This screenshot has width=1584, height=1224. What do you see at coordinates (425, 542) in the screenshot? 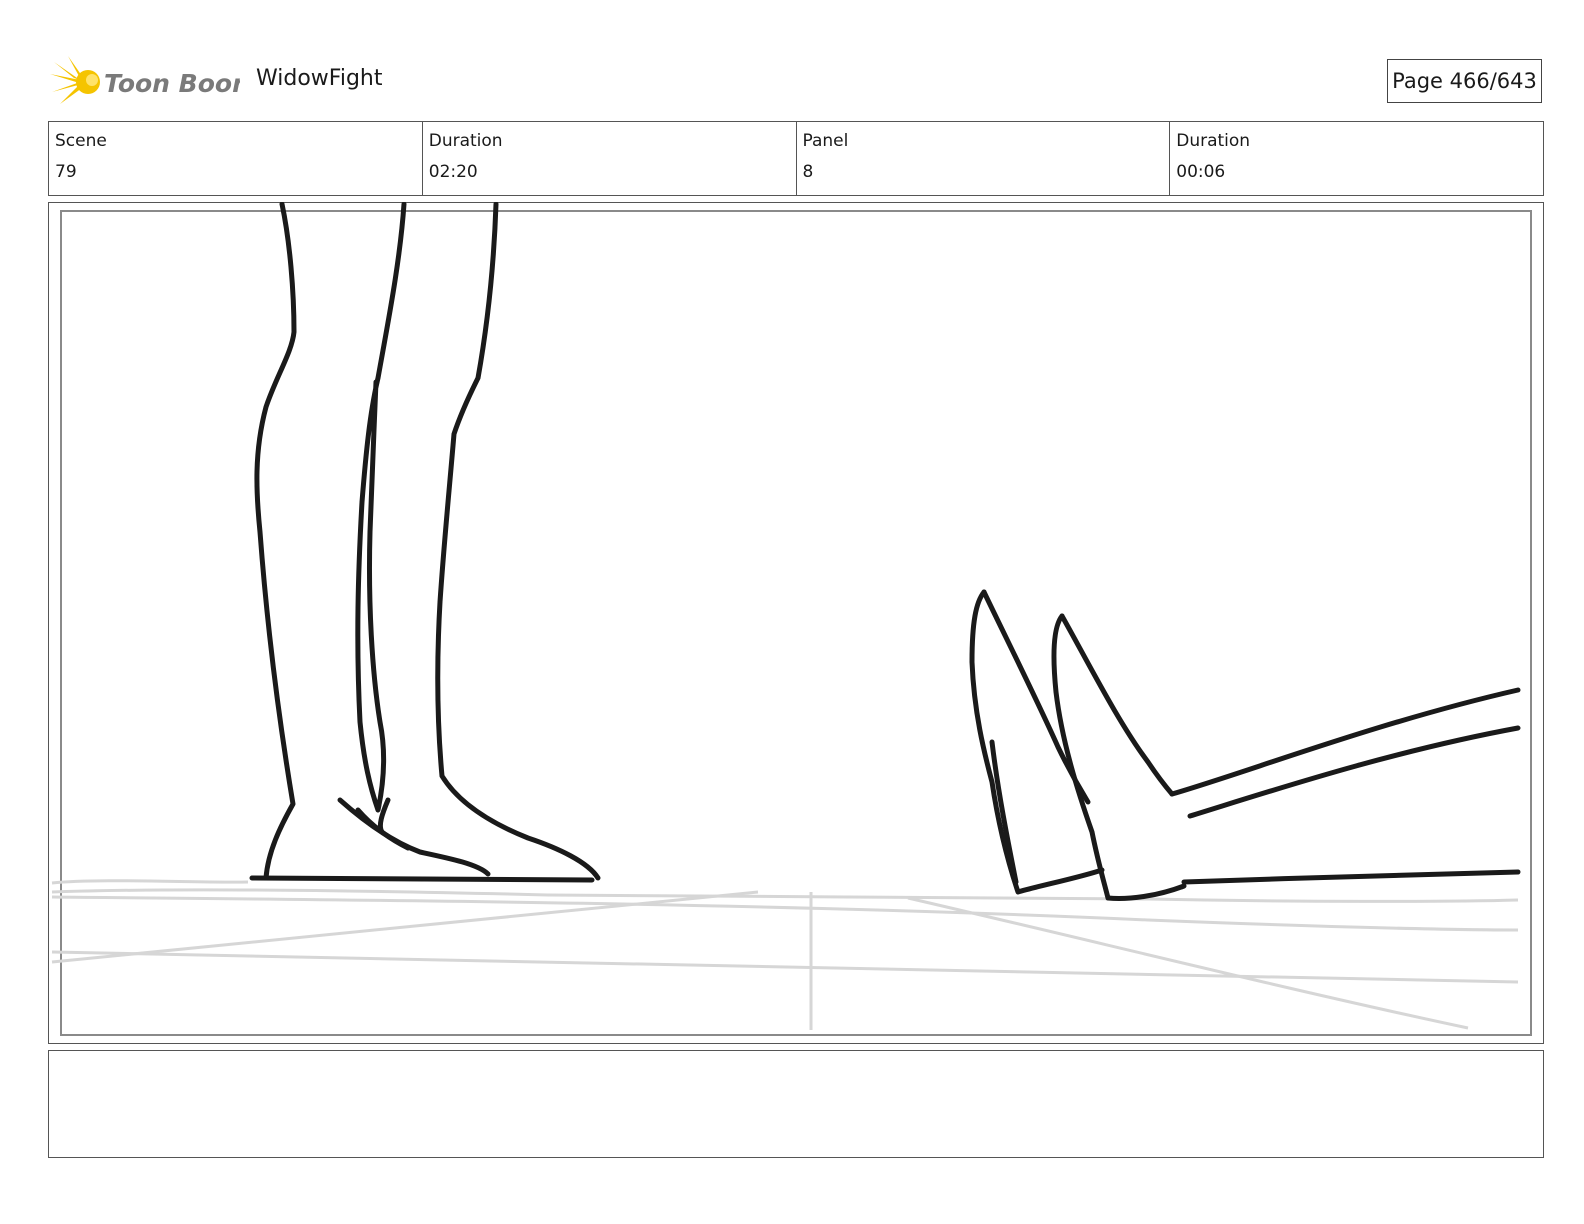
I see `standing-legs` at bounding box center [425, 542].